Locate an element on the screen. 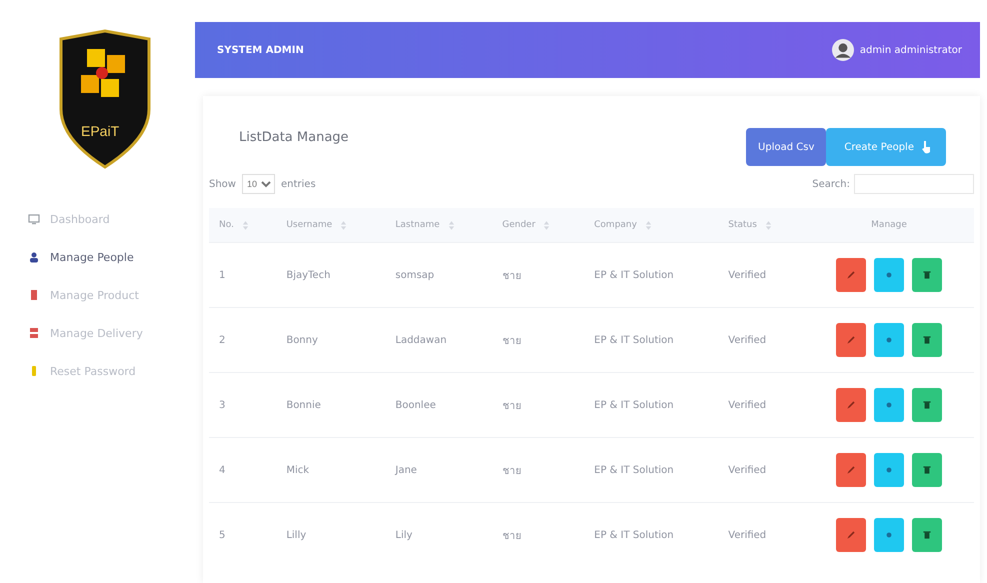 The height and width of the screenshot is (583, 987). column-header: Company is located at coordinates (615, 225).